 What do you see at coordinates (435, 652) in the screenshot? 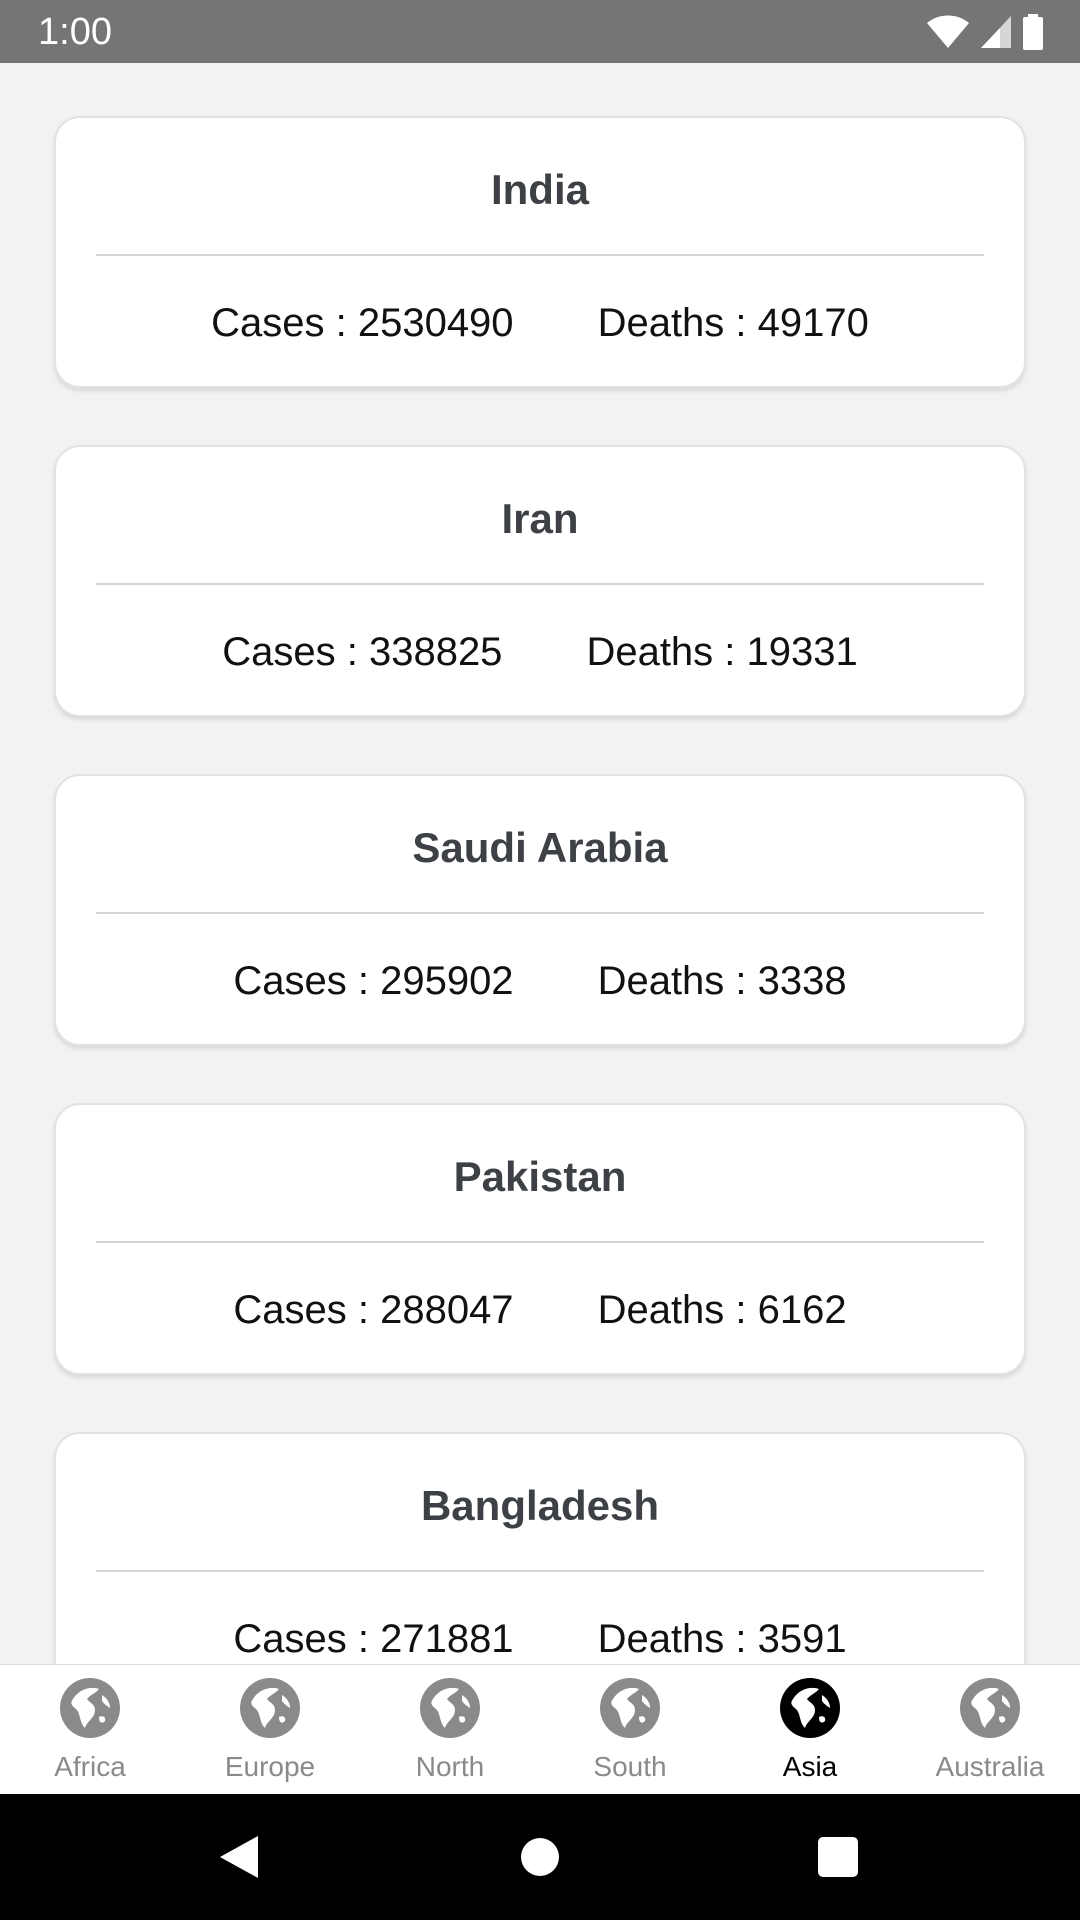
I see `cases-value: 338825` at bounding box center [435, 652].